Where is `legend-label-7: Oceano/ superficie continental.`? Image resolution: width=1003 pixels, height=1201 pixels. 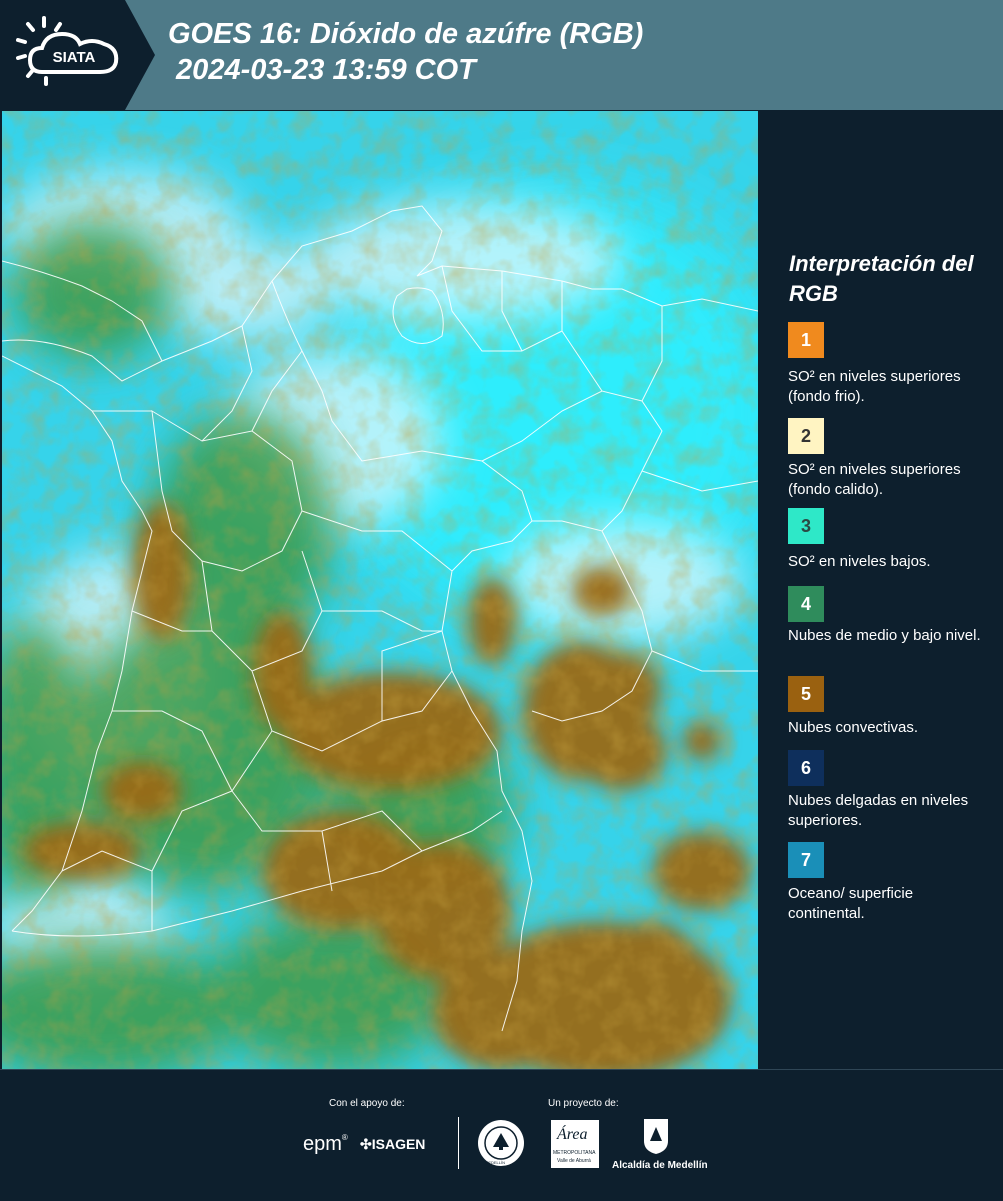
legend-label-7: Oceano/ superficie continental. is located at coordinates (851, 903).